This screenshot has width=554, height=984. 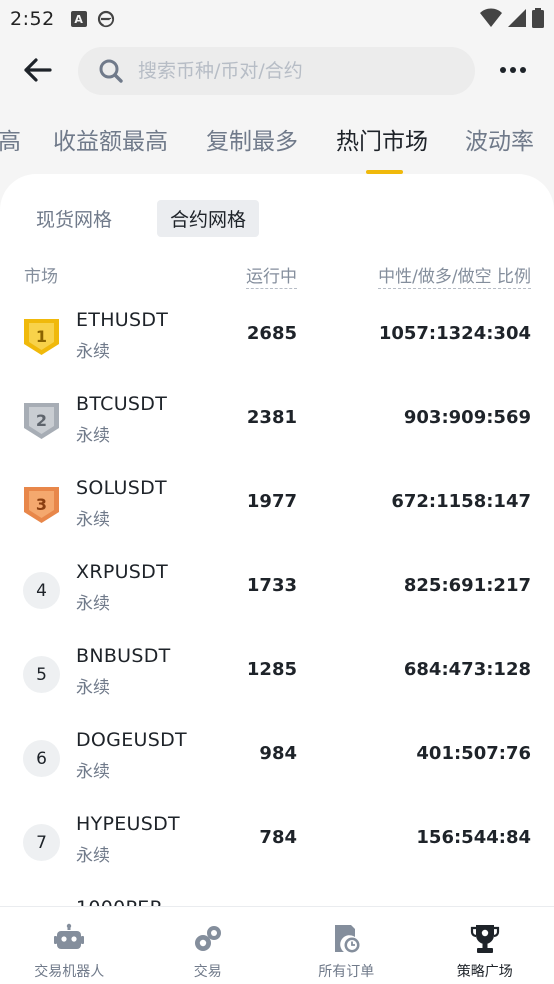 What do you see at coordinates (105, 19) in the screenshot?
I see `browser-notification-icon` at bounding box center [105, 19].